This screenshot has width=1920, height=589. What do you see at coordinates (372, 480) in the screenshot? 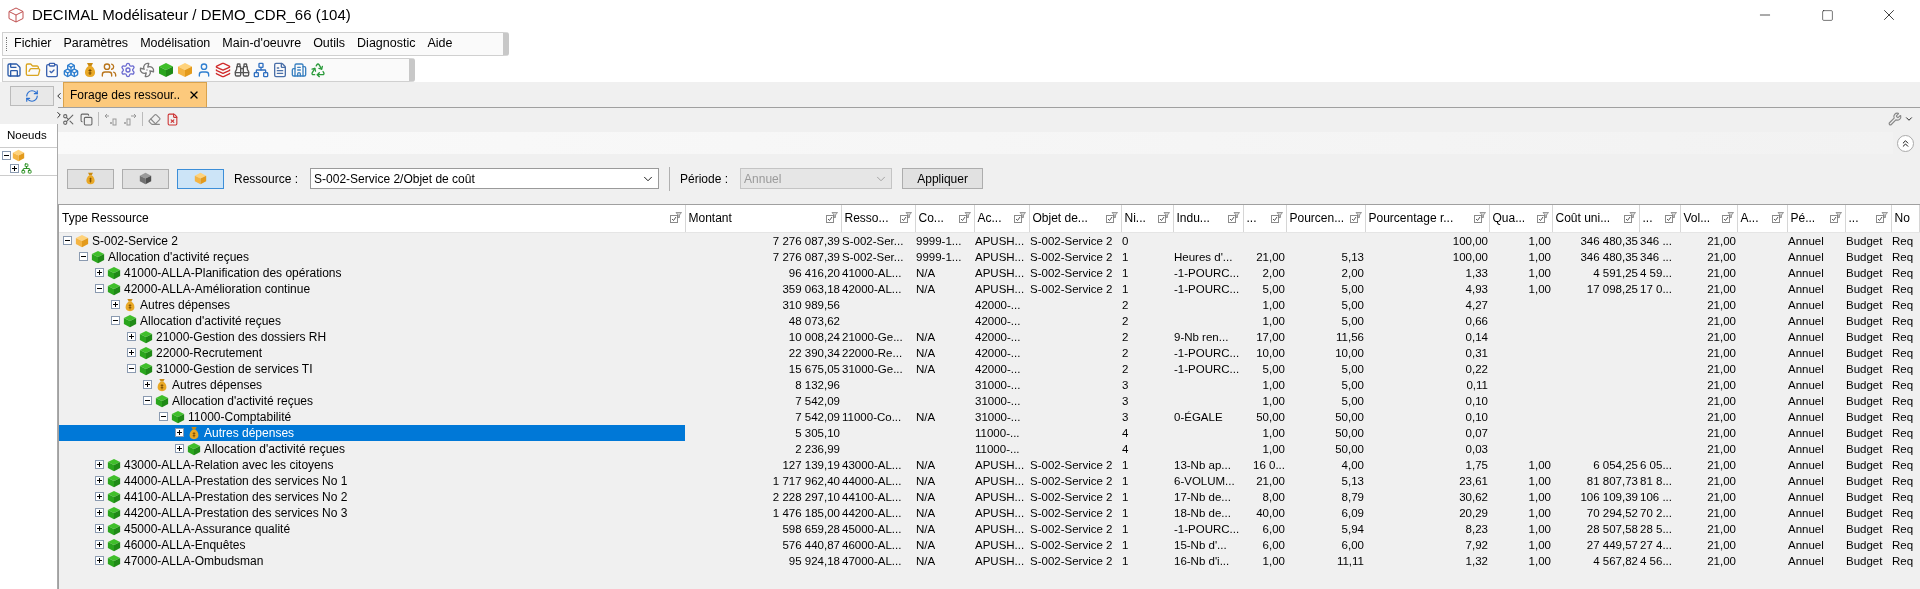
I see `tree-row: 44000-ALLA-Prestation des services No 1` at bounding box center [372, 480].